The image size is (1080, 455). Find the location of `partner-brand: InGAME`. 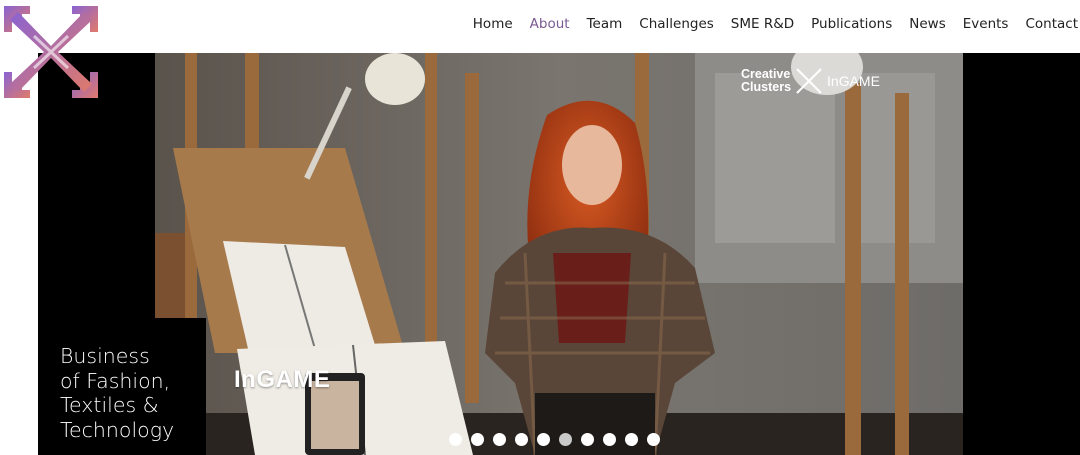

partner-brand: InGAME is located at coordinates (853, 81).